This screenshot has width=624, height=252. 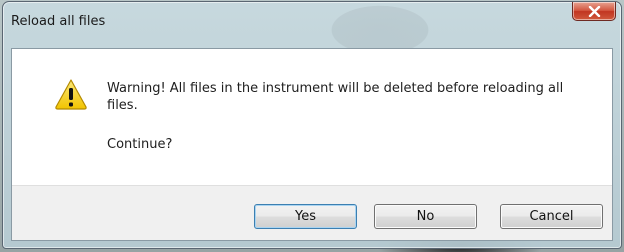 I want to click on continue-prompt: Continue?, so click(x=140, y=144).